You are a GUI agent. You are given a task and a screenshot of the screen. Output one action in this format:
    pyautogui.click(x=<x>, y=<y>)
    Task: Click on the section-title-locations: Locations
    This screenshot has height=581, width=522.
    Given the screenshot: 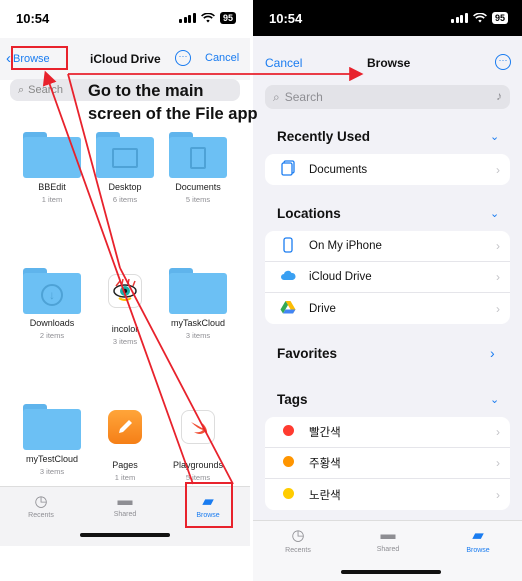 What is the action you would take?
    pyautogui.click(x=309, y=213)
    